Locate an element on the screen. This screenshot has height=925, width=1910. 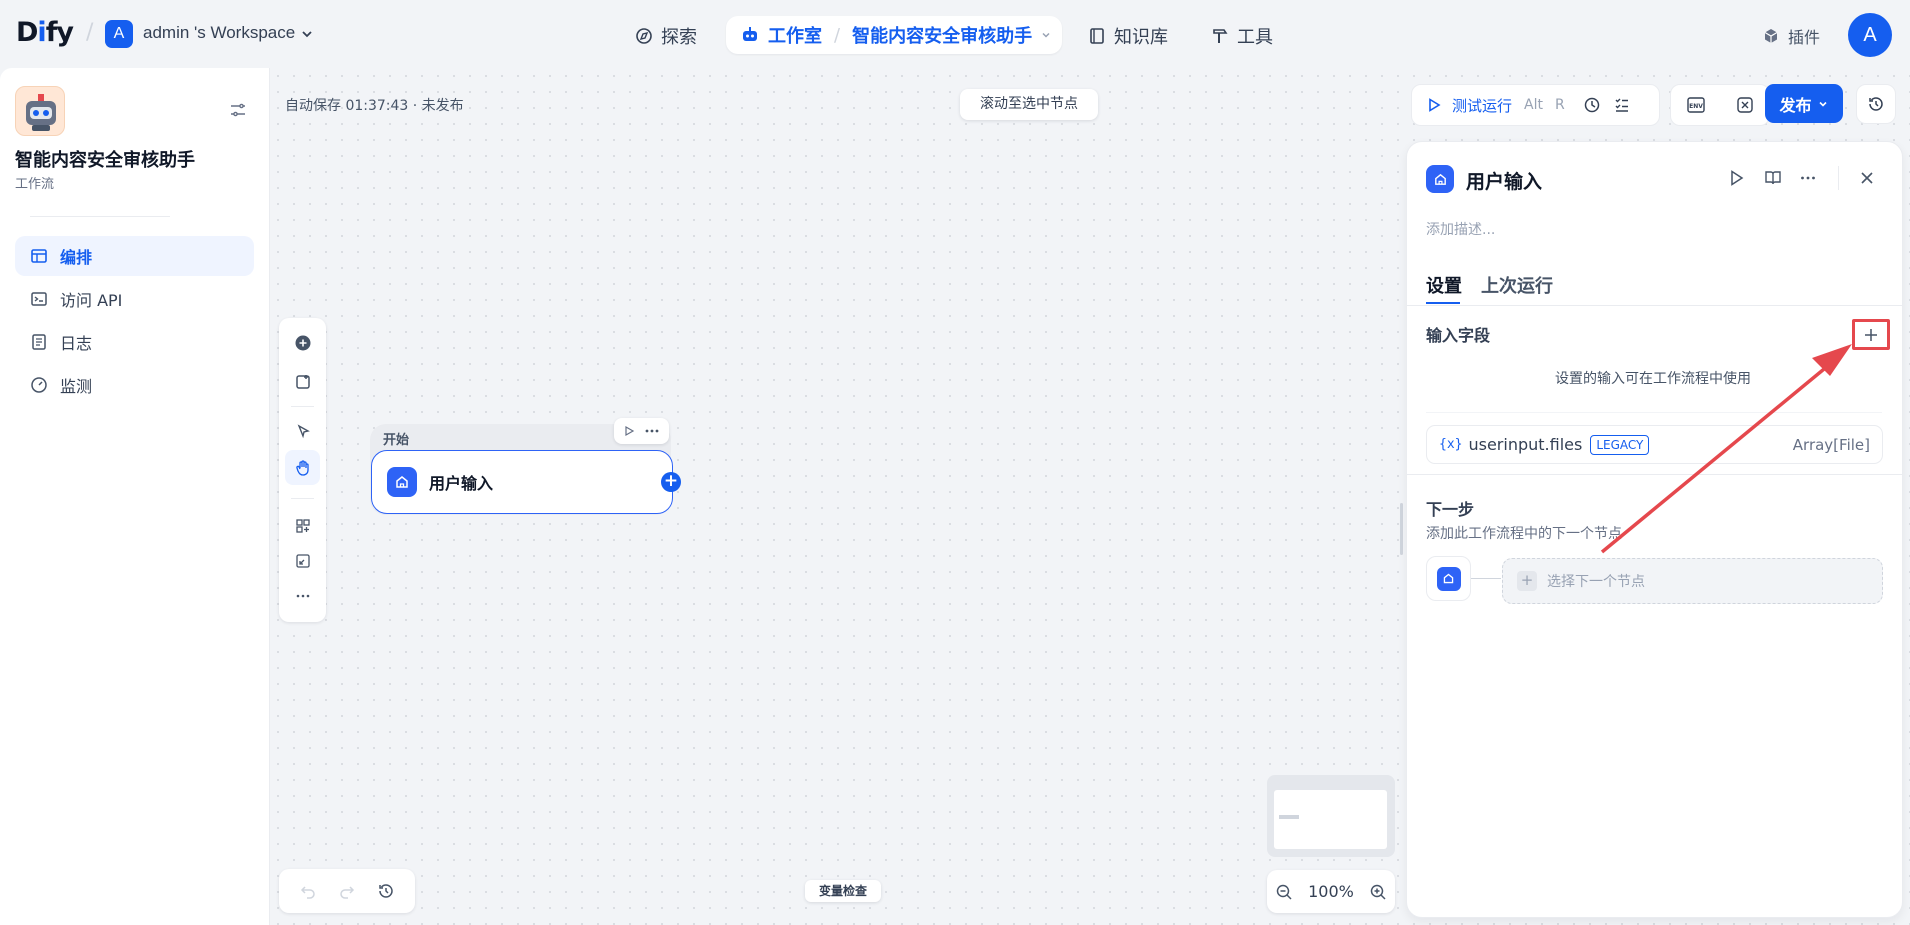
canvas-toolbar is located at coordinates (302, 470).